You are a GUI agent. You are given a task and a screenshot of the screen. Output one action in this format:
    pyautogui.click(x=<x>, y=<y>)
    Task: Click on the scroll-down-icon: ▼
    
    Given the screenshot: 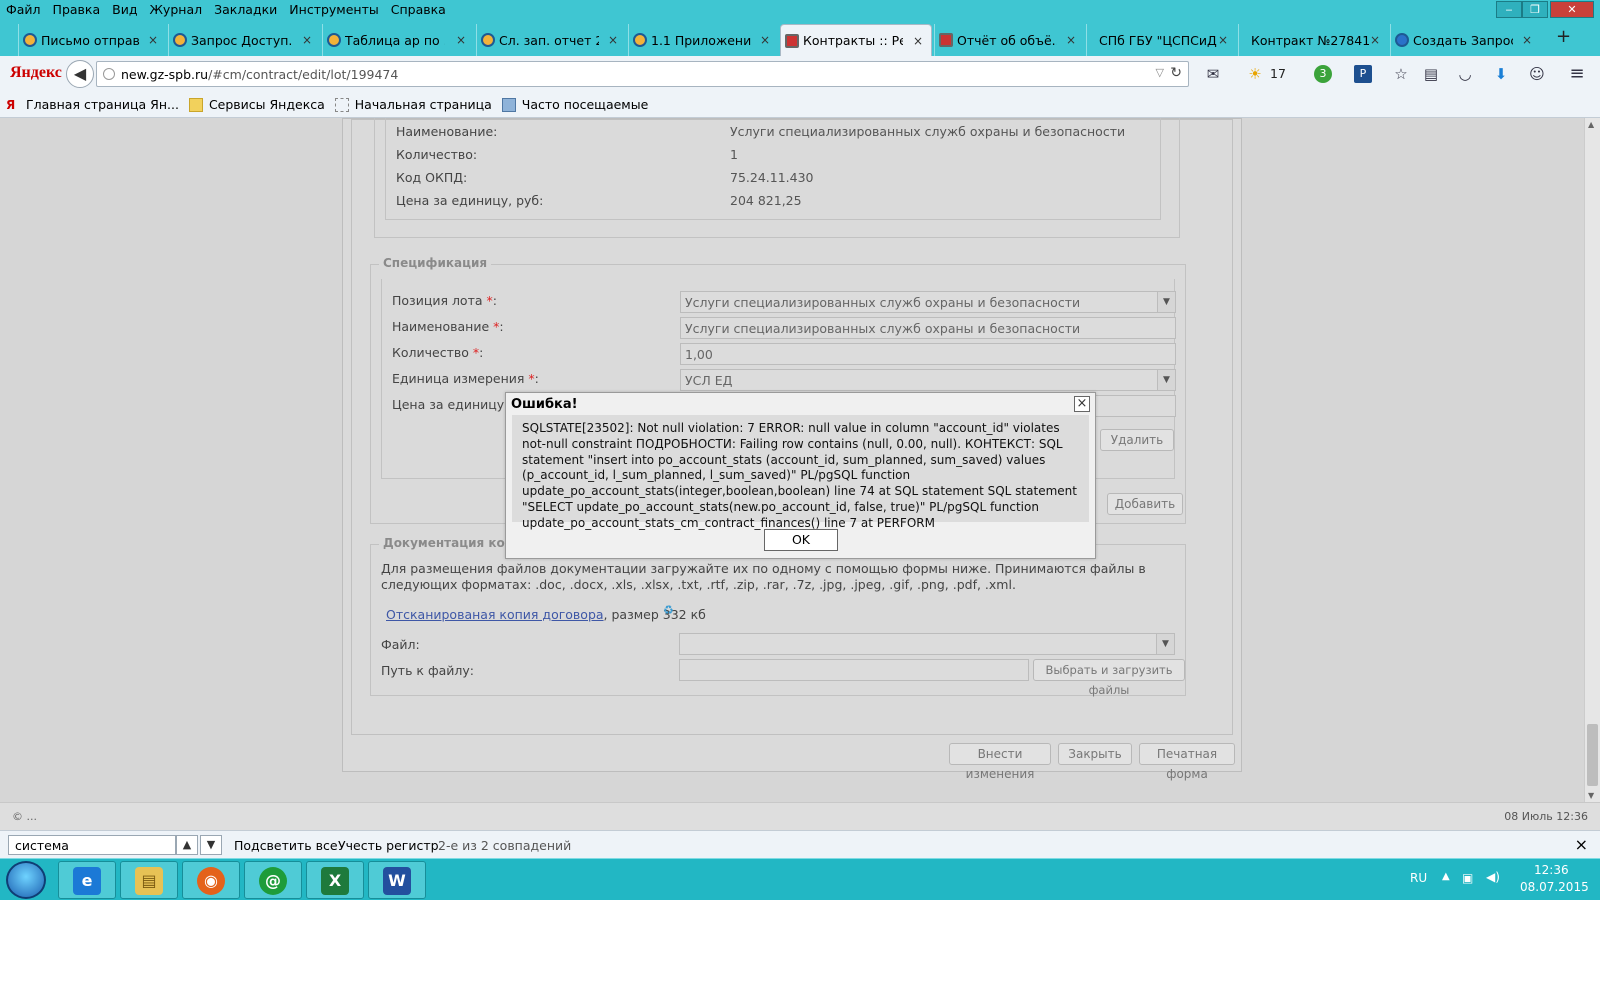 What is the action you would take?
    pyautogui.click(x=1591, y=795)
    